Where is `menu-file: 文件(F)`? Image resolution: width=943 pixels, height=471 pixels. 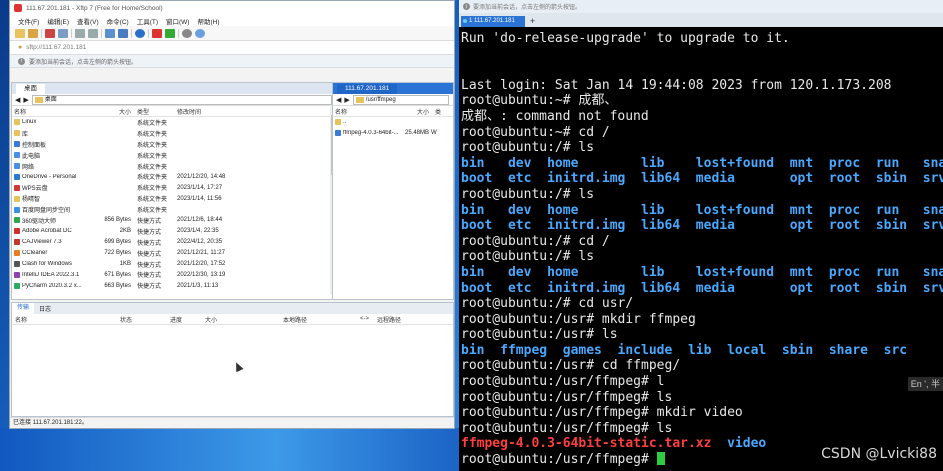 menu-file: 文件(F) is located at coordinates (28, 21).